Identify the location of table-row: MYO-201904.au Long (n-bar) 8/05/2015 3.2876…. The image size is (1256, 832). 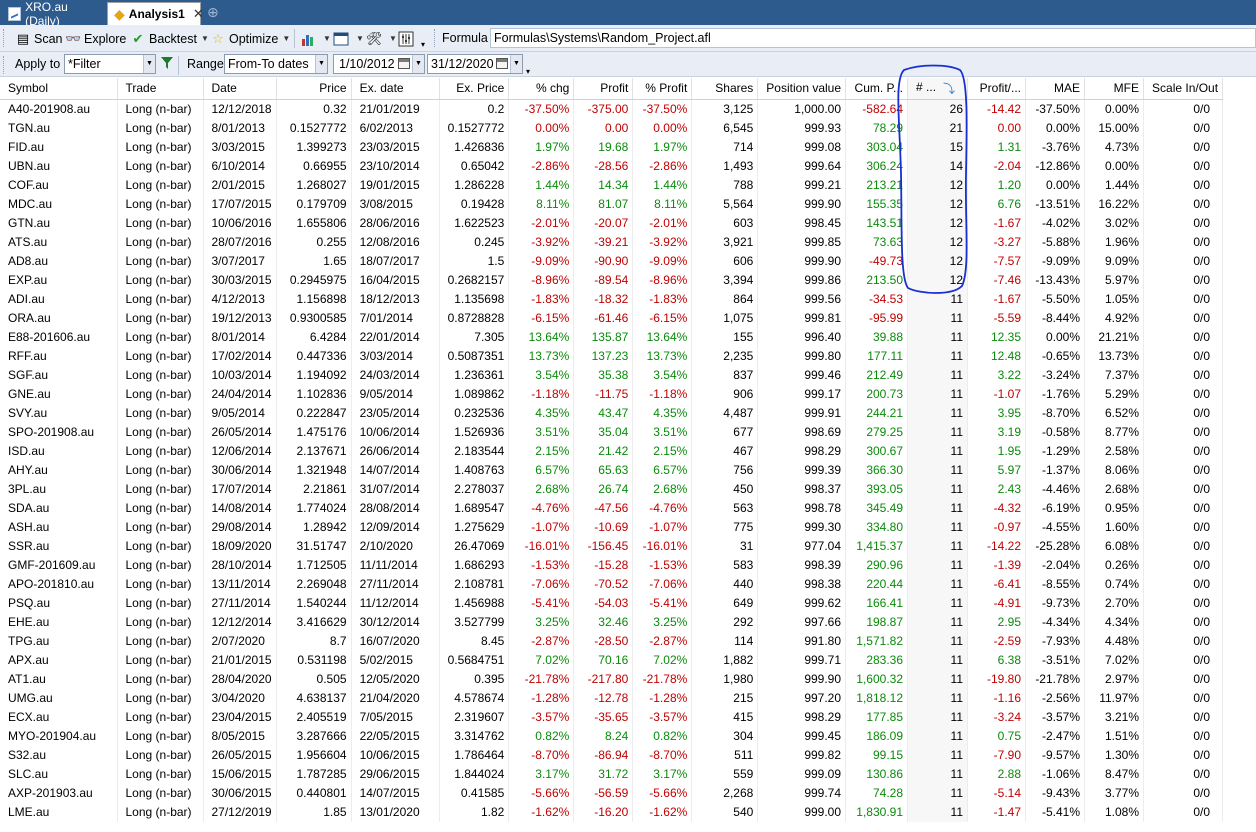
(612, 736).